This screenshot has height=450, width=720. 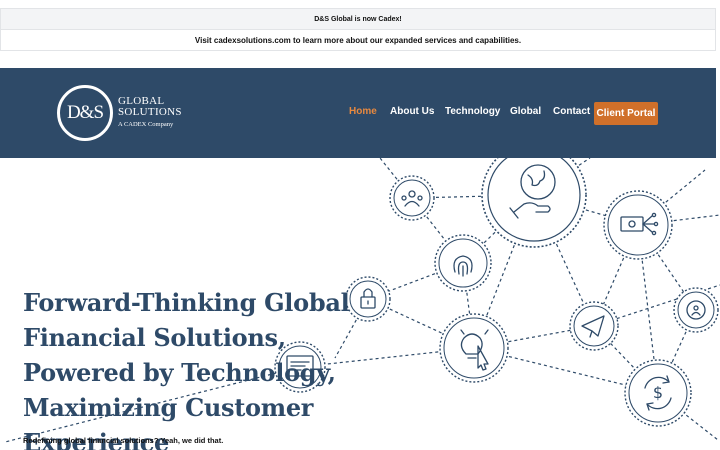 I want to click on announcement-text: D&S Global is now Cadex!, so click(x=358, y=19).